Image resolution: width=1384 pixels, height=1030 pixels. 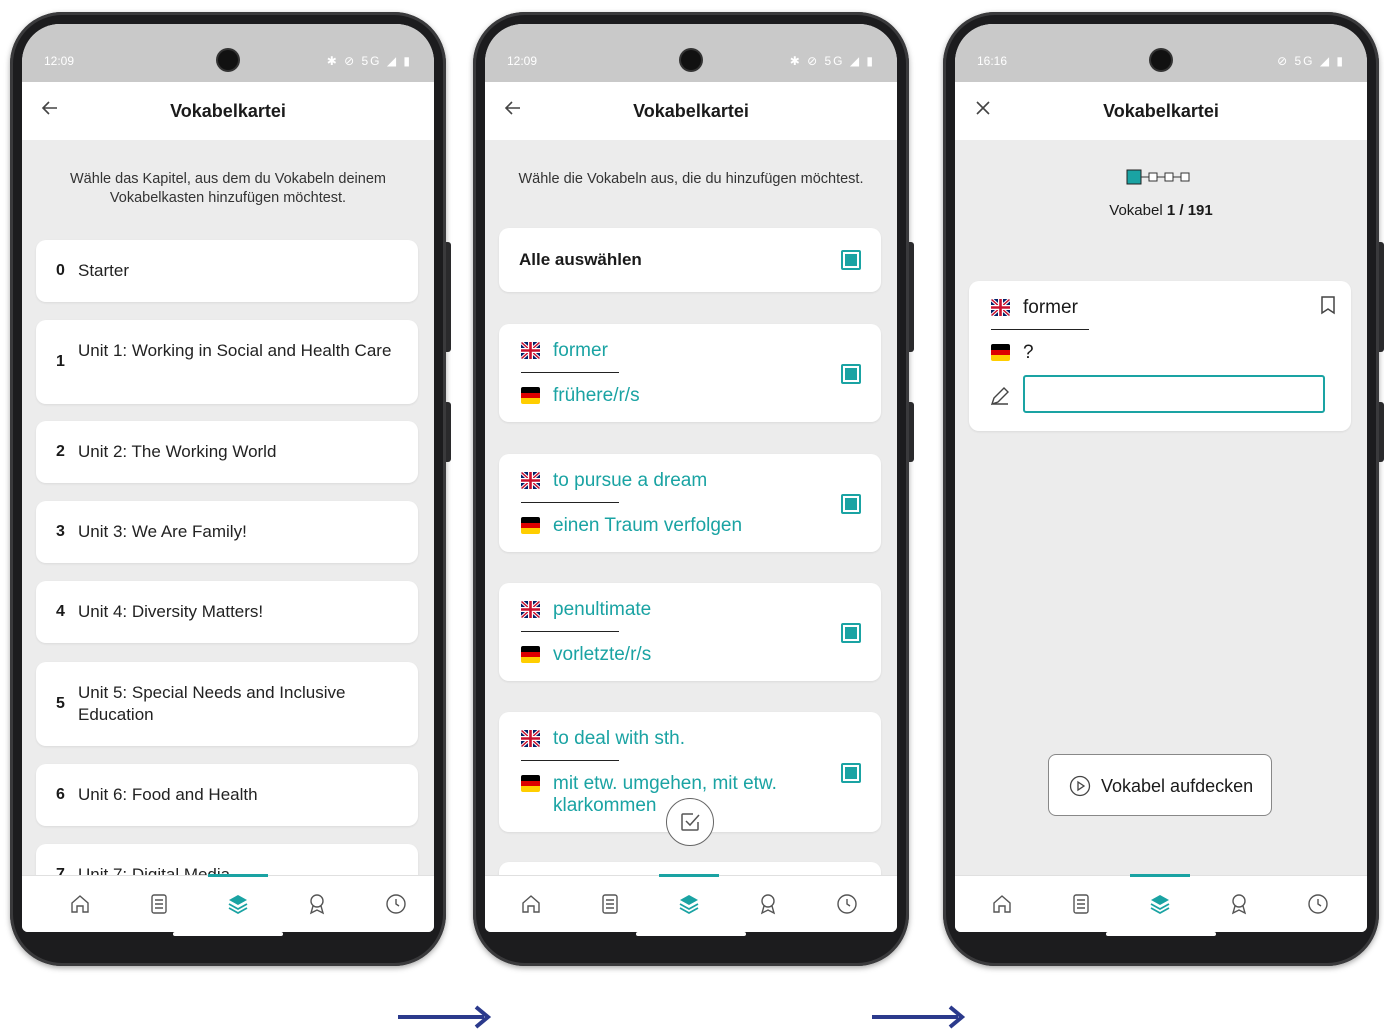 I want to click on vocab-german: einen Traum verfolgen, so click(x=648, y=525).